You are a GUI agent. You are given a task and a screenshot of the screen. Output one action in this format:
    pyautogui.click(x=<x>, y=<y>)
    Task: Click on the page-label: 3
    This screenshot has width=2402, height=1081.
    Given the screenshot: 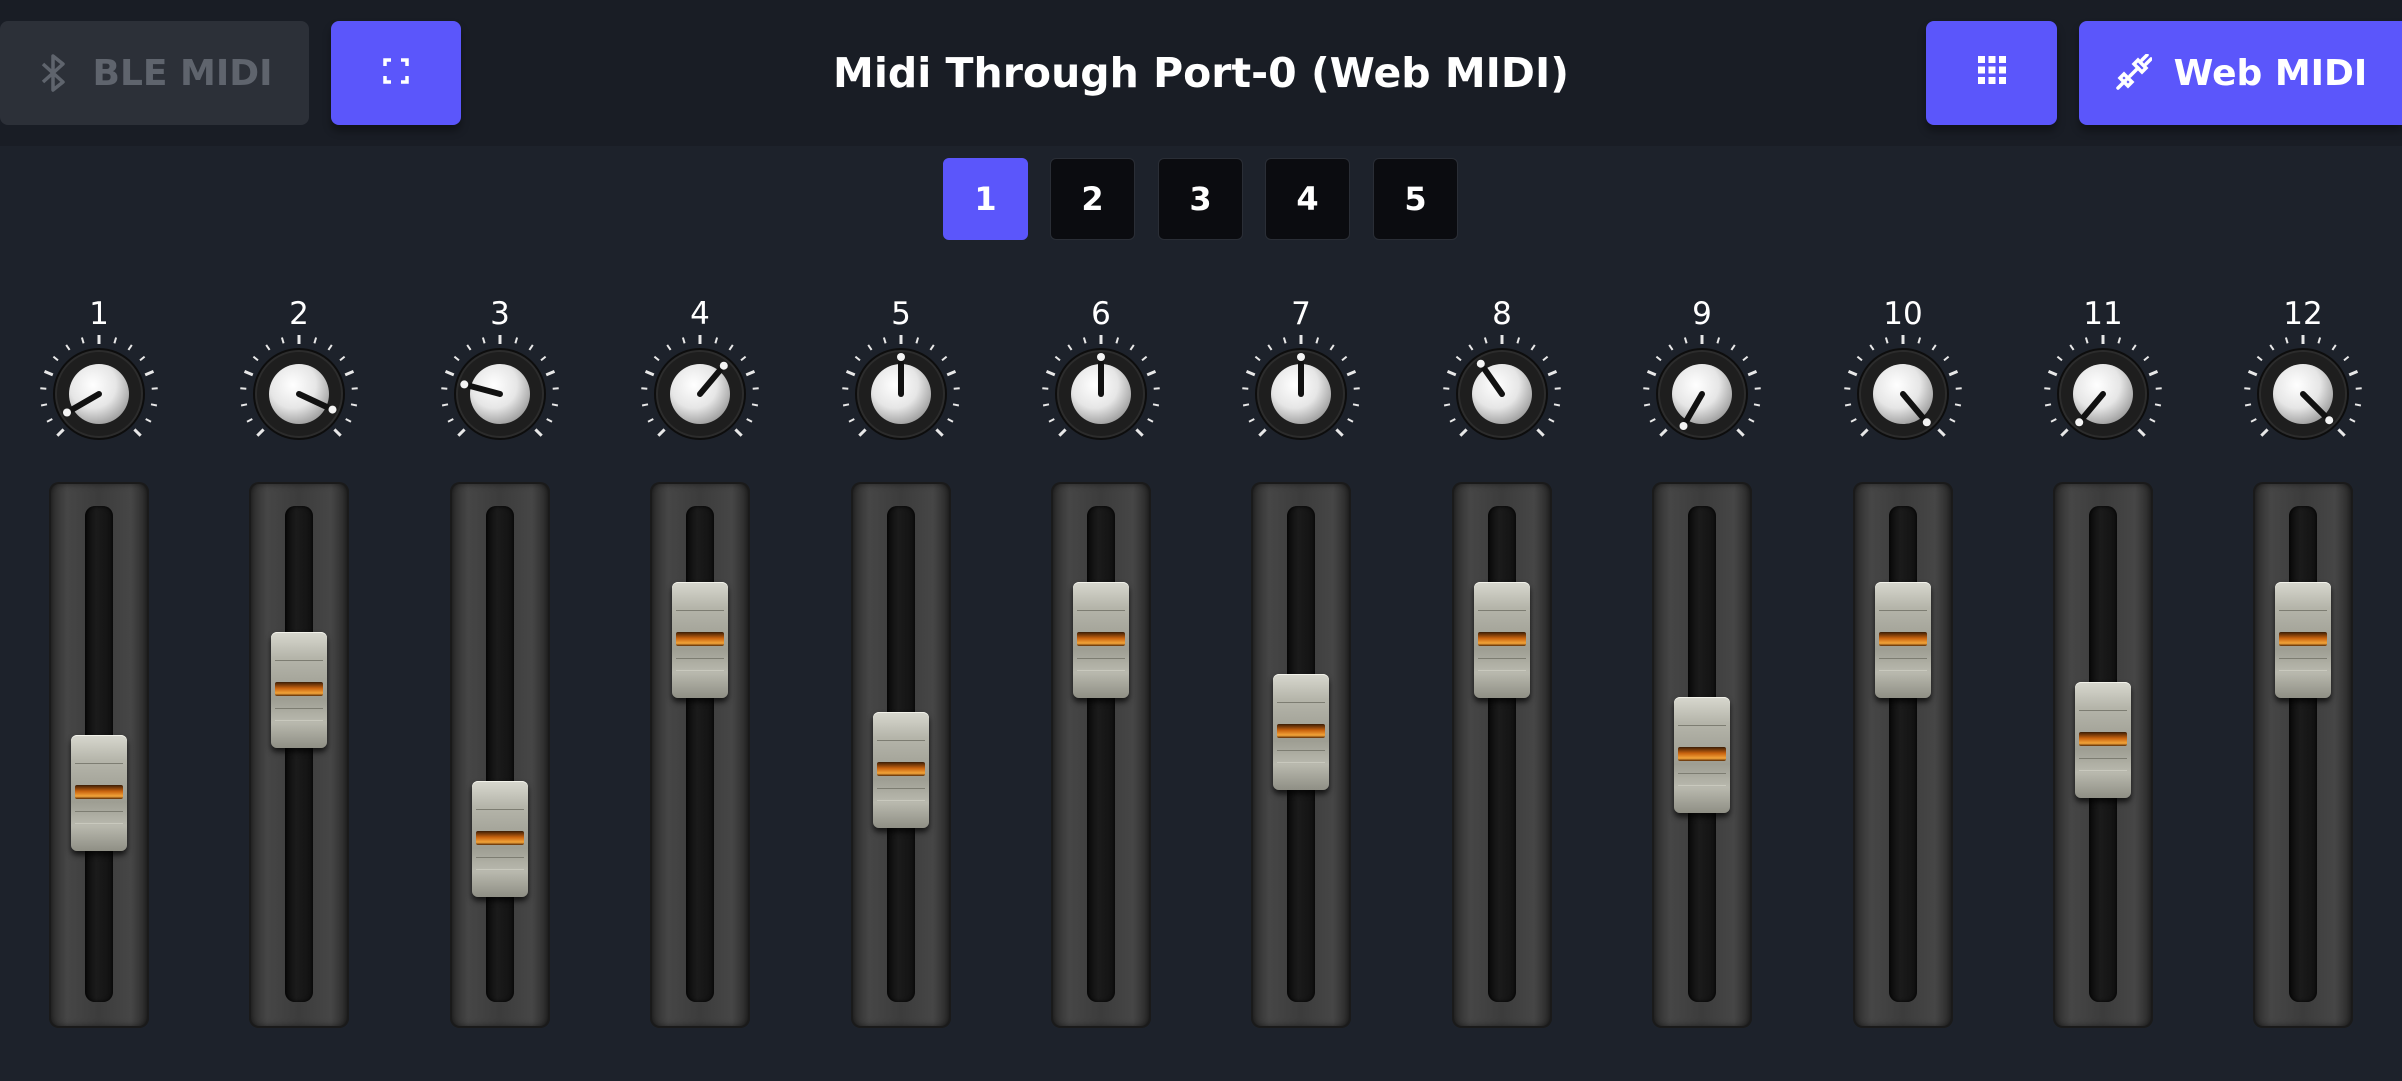 What is the action you would take?
    pyautogui.click(x=1200, y=199)
    